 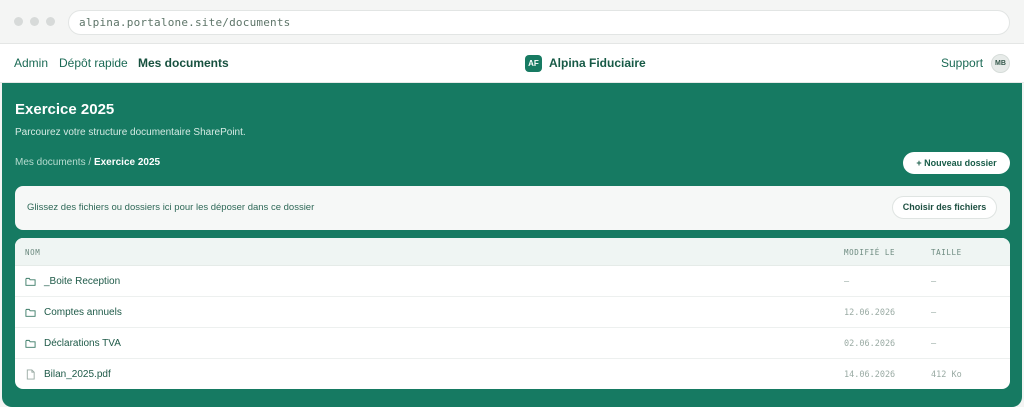 I want to click on breadcrumb-current: Exercice 2025, so click(x=127, y=162).